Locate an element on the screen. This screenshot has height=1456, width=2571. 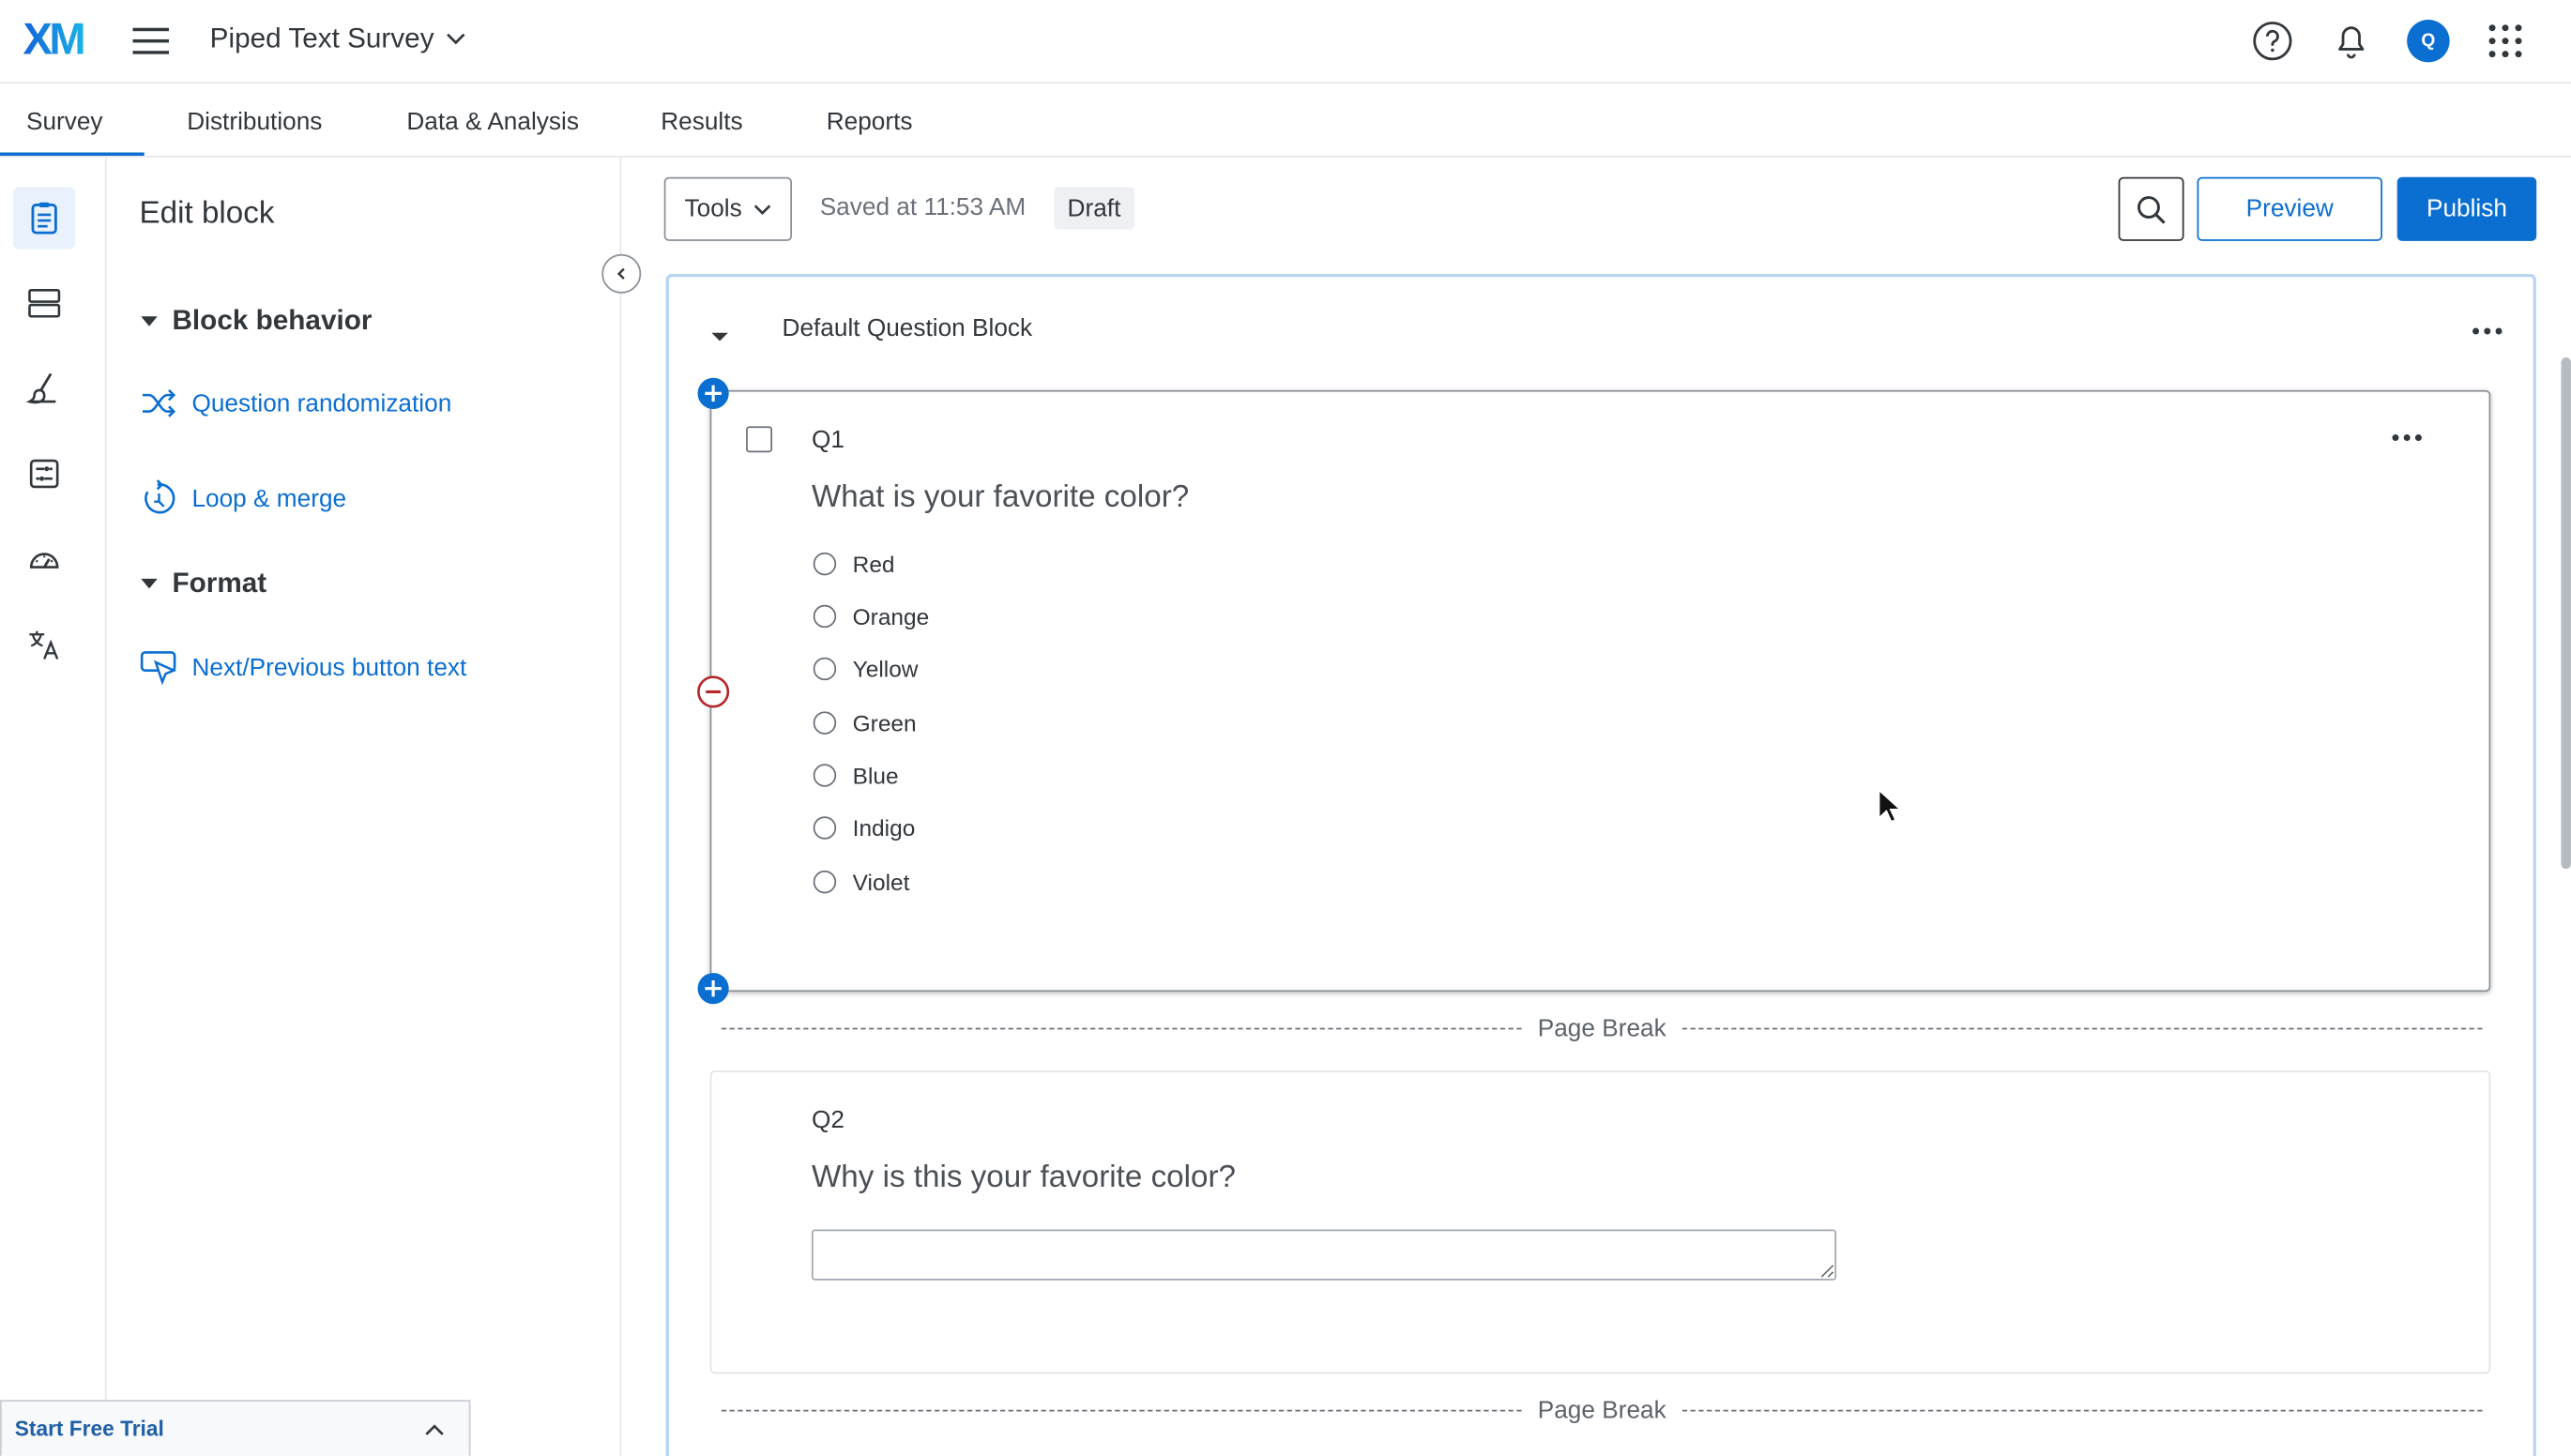
panel-title: Edit block is located at coordinates (207, 214).